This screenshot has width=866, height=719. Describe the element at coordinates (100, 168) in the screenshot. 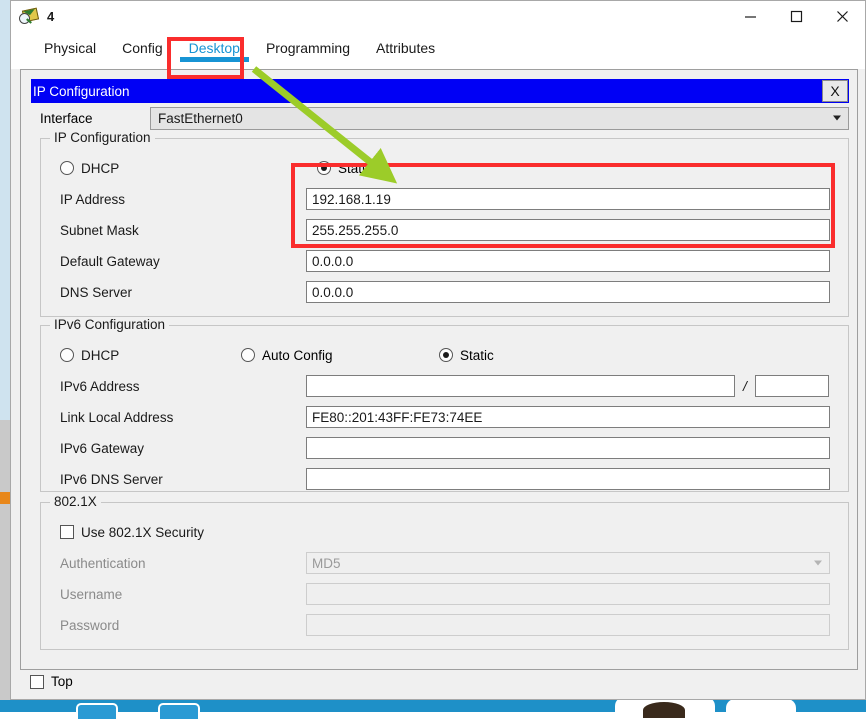

I see `ipv4-dhcp-label: DHCP` at that location.